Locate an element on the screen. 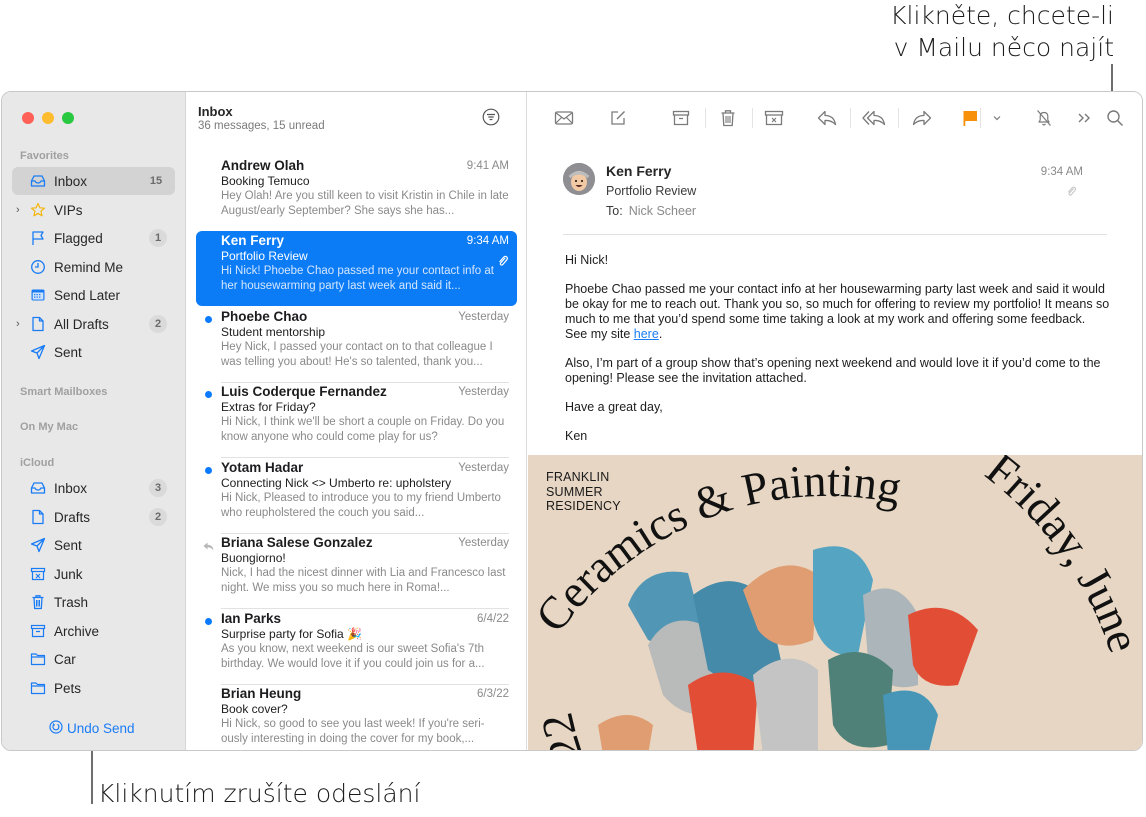 Image resolution: width=1146 pixels, height=817 pixels. sidebar-item-sent: Sent is located at coordinates (93, 352).